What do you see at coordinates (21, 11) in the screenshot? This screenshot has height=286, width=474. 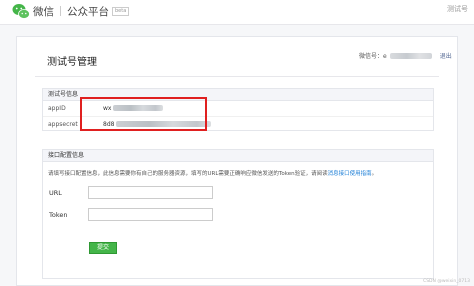 I see `wechat-logo-icon` at bounding box center [21, 11].